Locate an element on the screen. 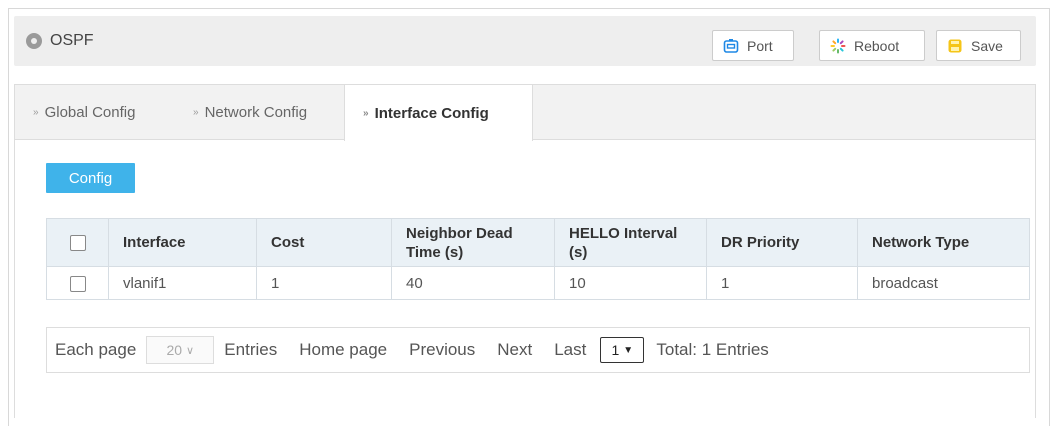  page-size-value: 20 is located at coordinates (174, 350).